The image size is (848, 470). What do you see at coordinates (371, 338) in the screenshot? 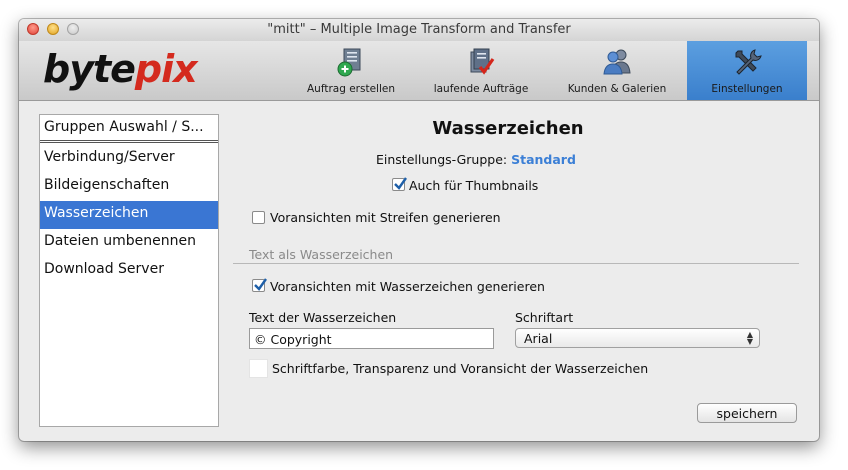
I see `watermark-text-input: © Copyright` at bounding box center [371, 338].